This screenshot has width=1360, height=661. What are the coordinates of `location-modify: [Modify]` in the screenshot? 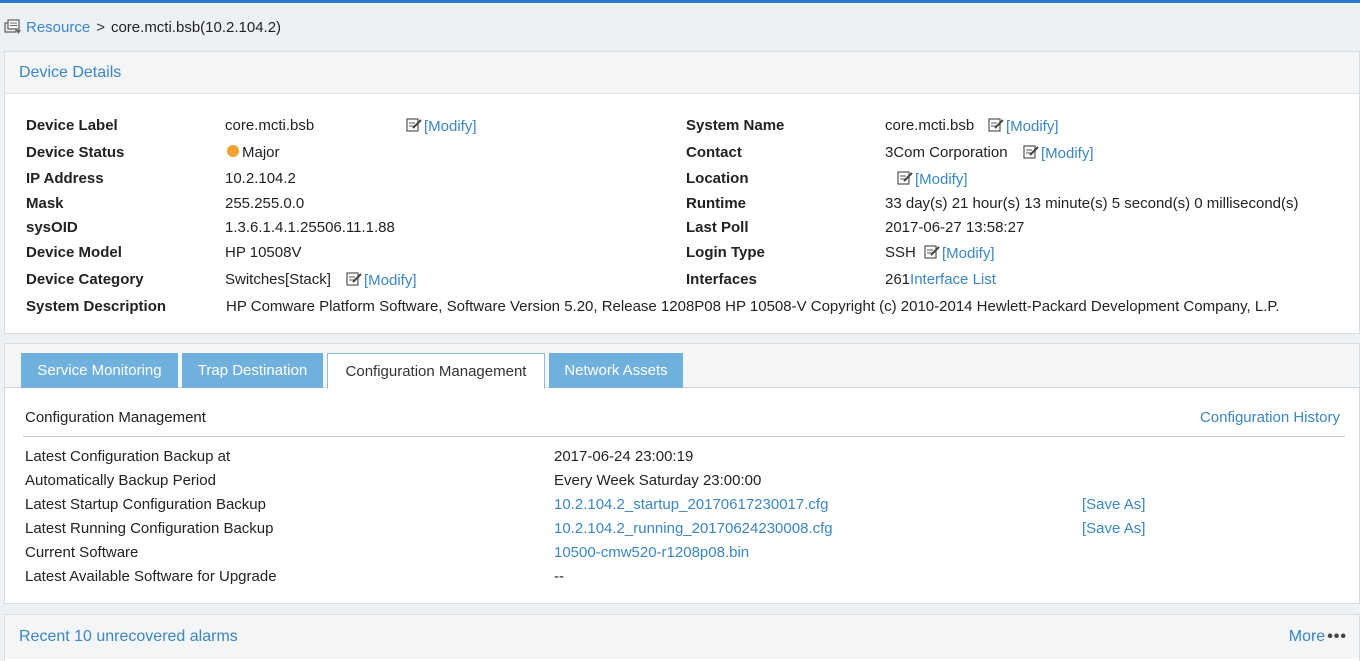 It's located at (932, 179).